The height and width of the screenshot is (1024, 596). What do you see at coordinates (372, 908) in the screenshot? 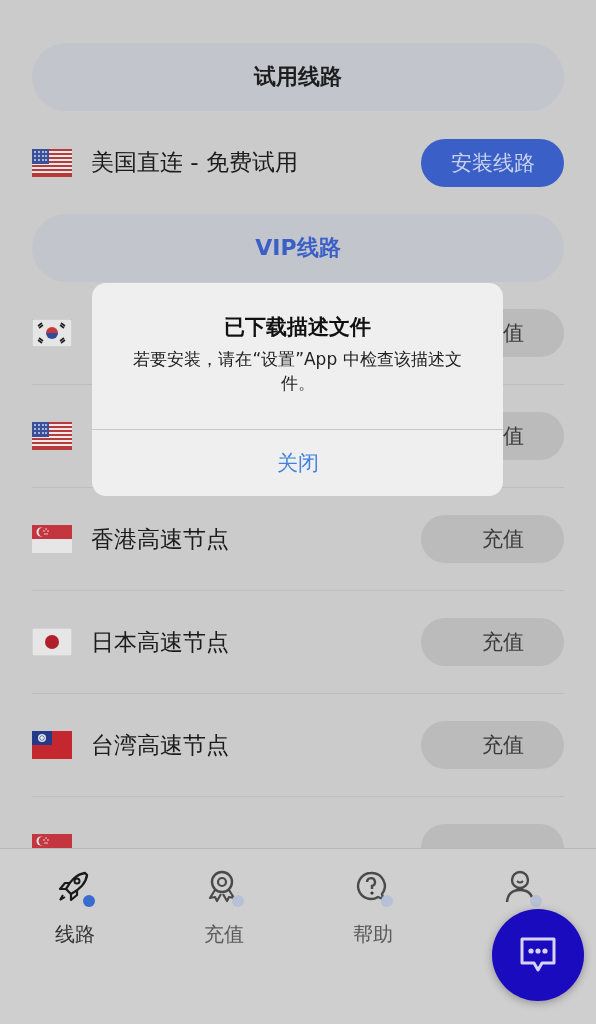
I see `tab: 帮助` at bounding box center [372, 908].